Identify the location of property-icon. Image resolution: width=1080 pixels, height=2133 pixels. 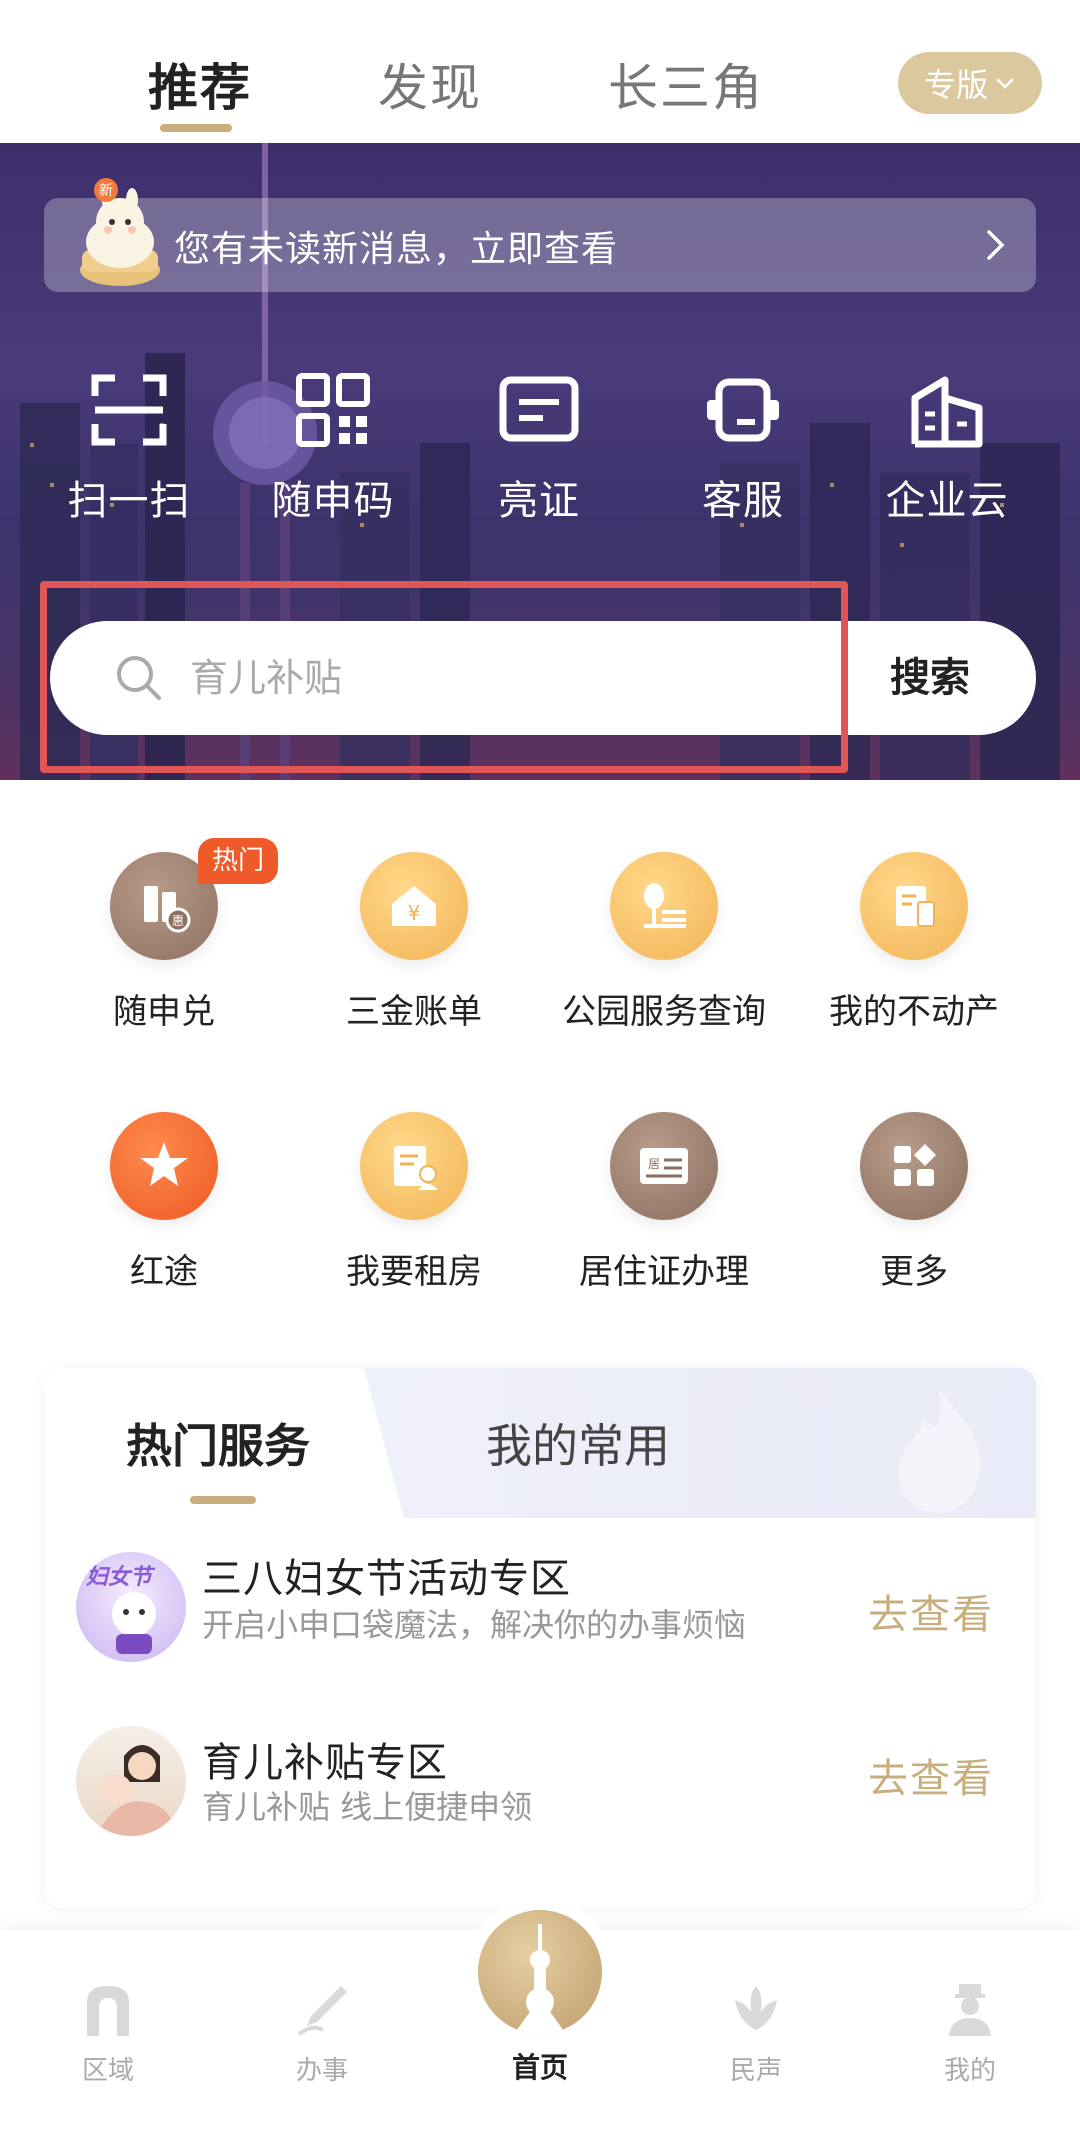
(915, 906).